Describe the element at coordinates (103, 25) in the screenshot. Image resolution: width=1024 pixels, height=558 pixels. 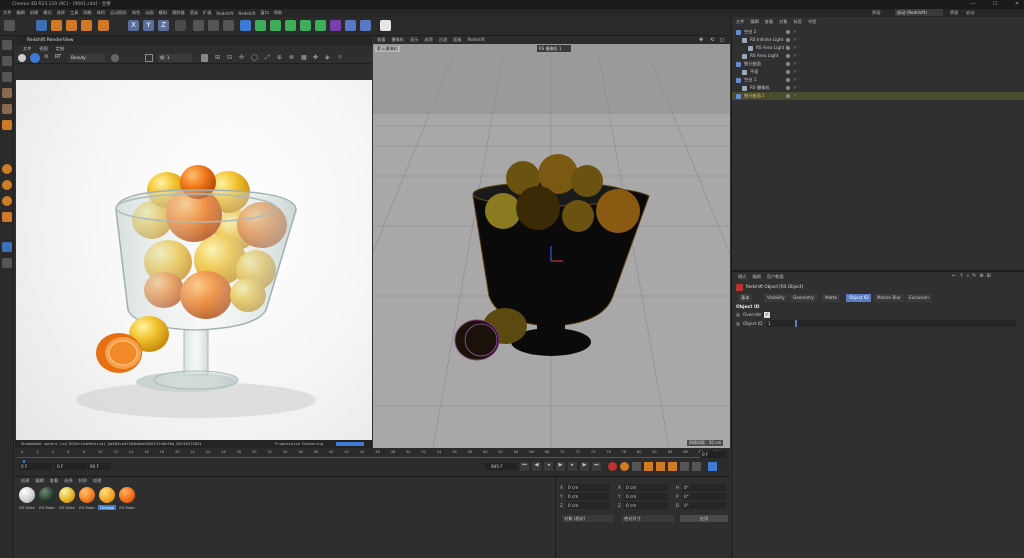
I see `select-icon` at that location.